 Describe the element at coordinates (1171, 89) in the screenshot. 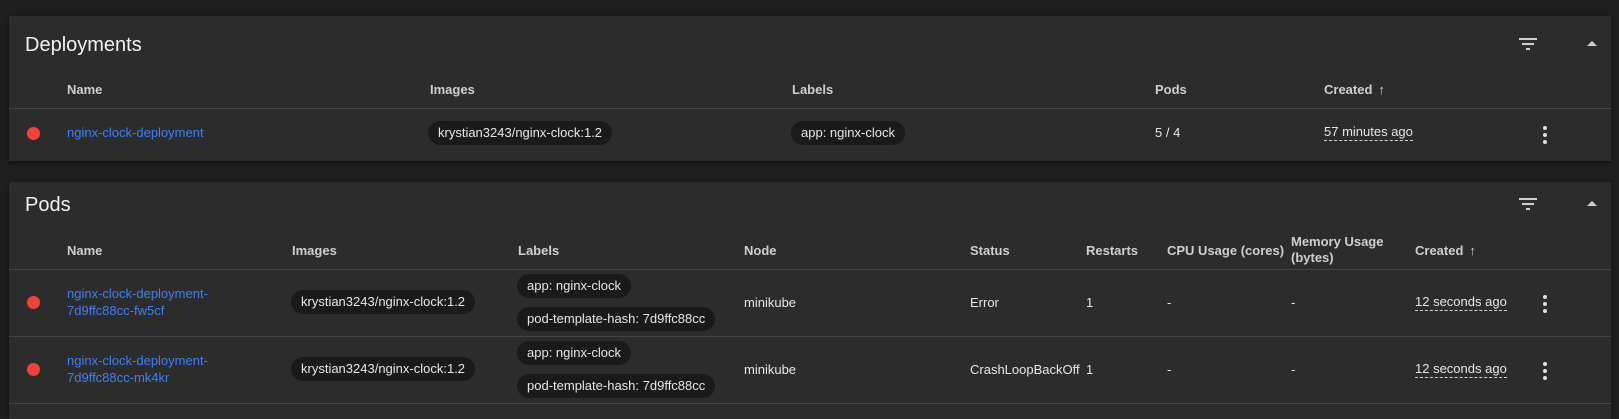

I see `column-header-pods: Pods` at that location.